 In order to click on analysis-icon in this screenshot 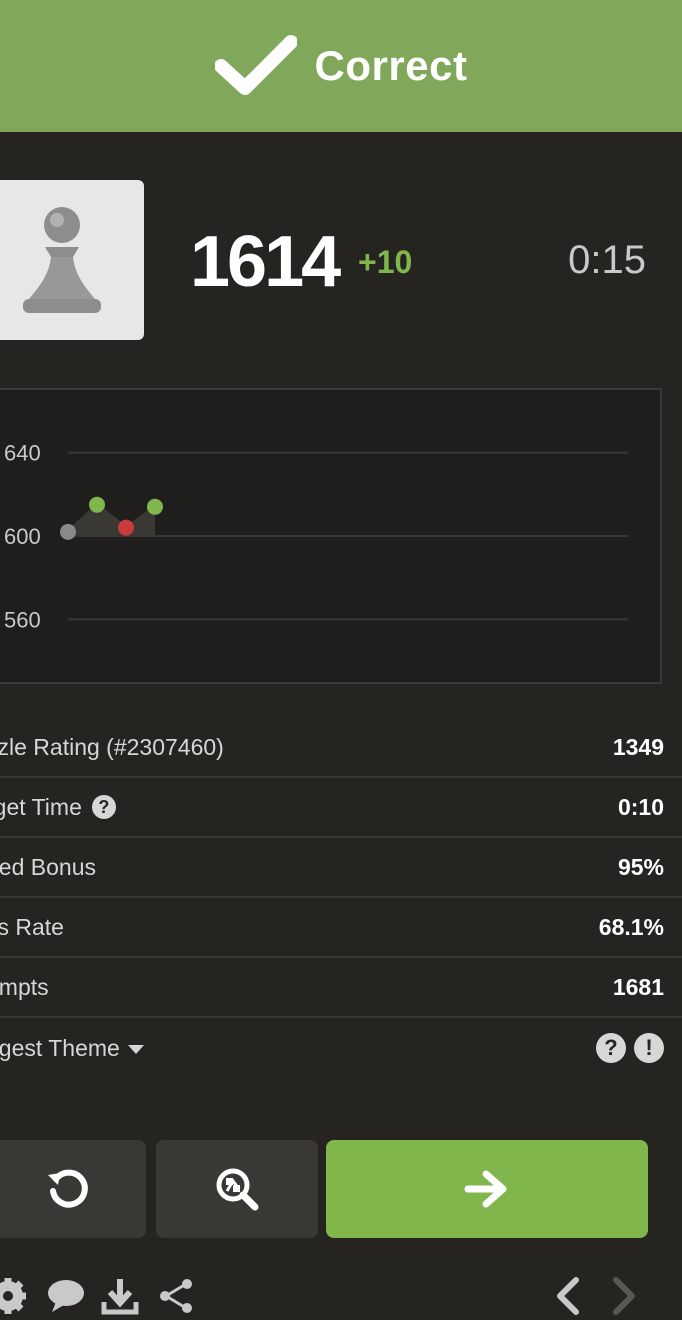, I will do `click(237, 1189)`.